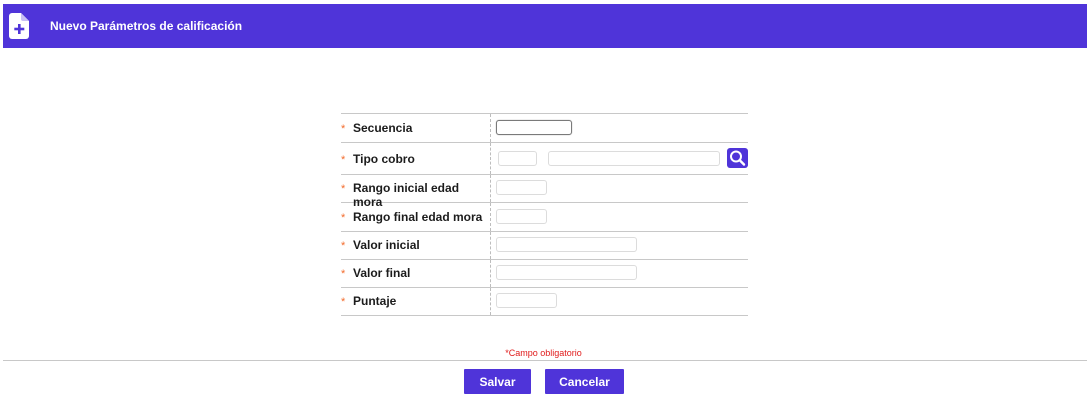  I want to click on required-field-note: *Campo obligatorio, so click(543, 353).